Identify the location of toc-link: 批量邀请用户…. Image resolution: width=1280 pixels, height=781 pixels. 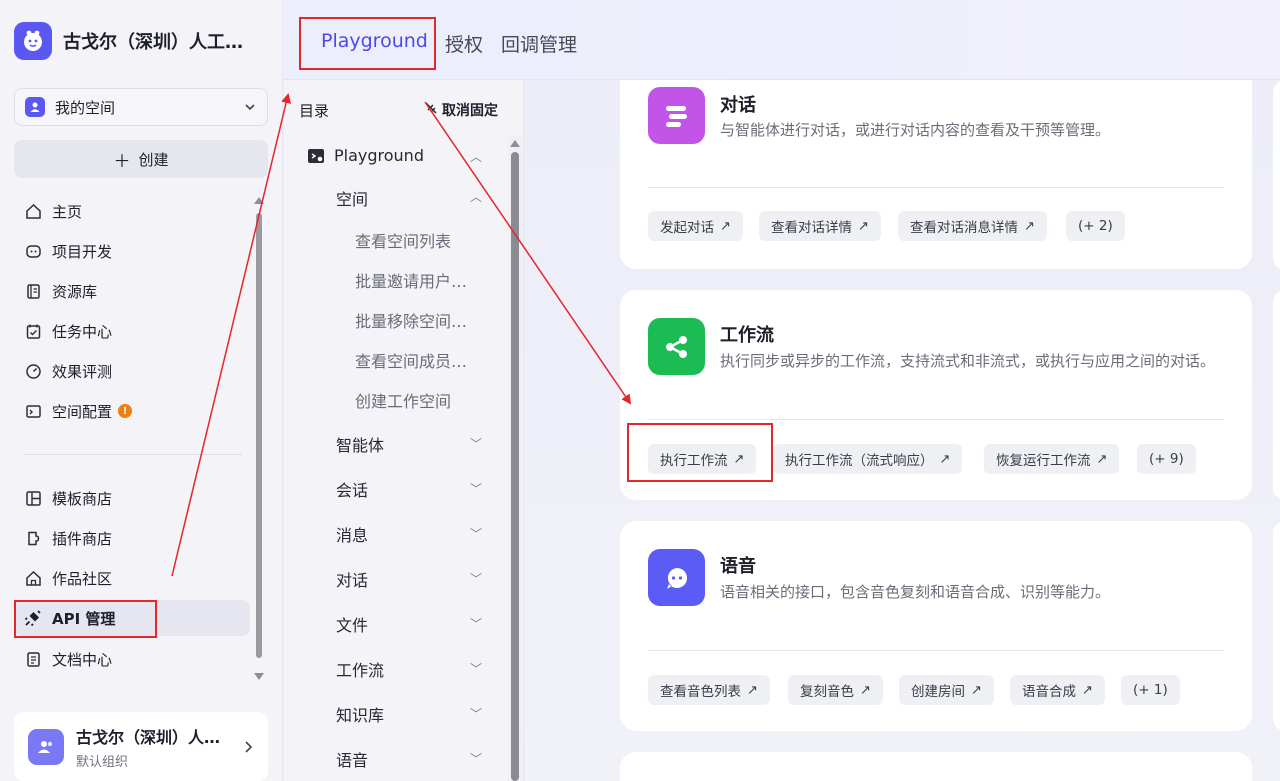
(414, 280).